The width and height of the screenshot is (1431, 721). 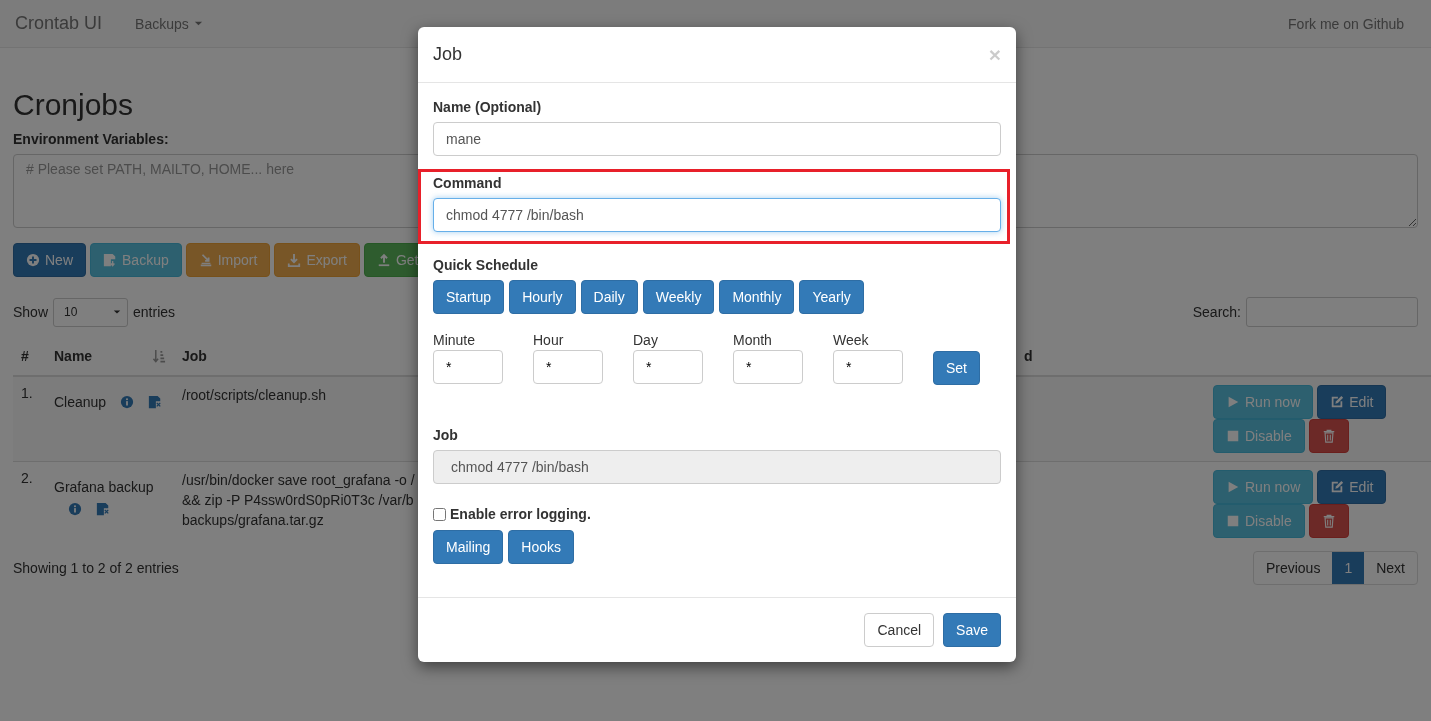 I want to click on download-icon, so click(x=294, y=260).